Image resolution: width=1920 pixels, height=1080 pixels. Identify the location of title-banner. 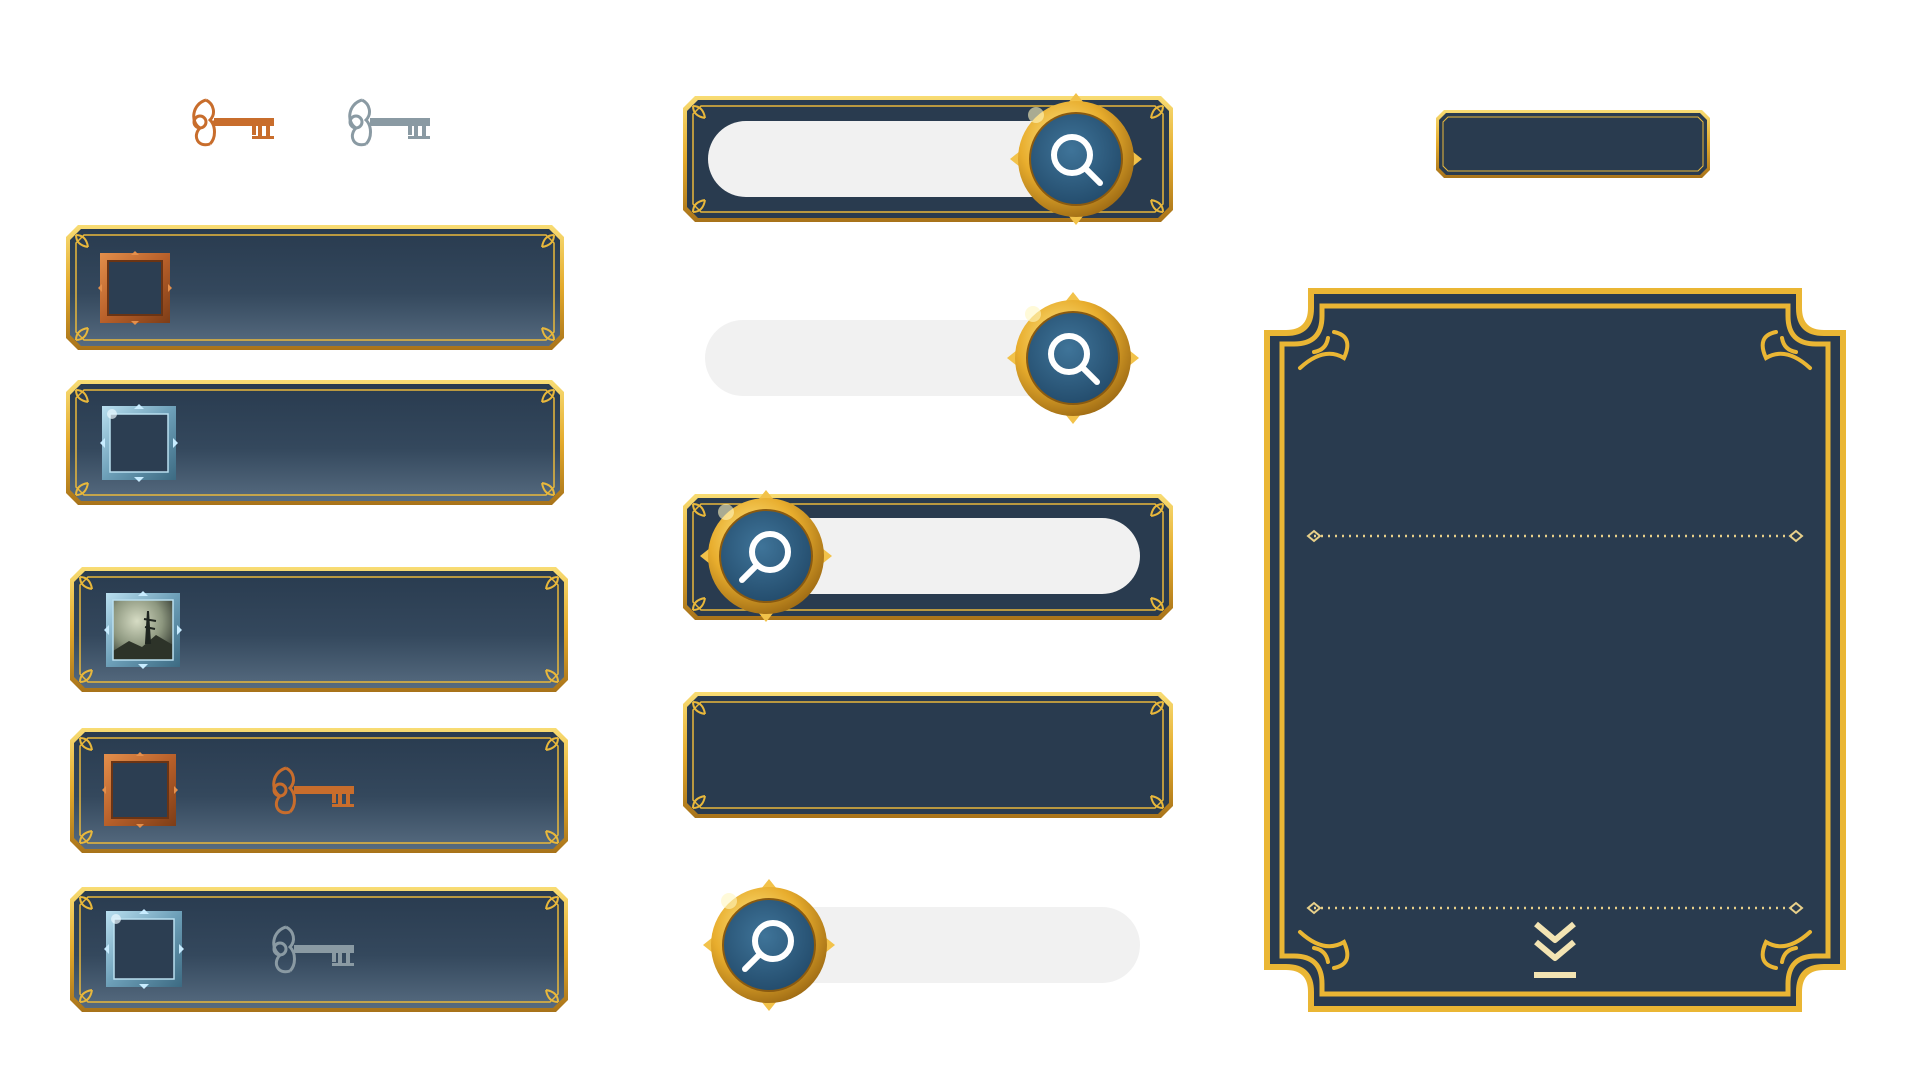
(1573, 144).